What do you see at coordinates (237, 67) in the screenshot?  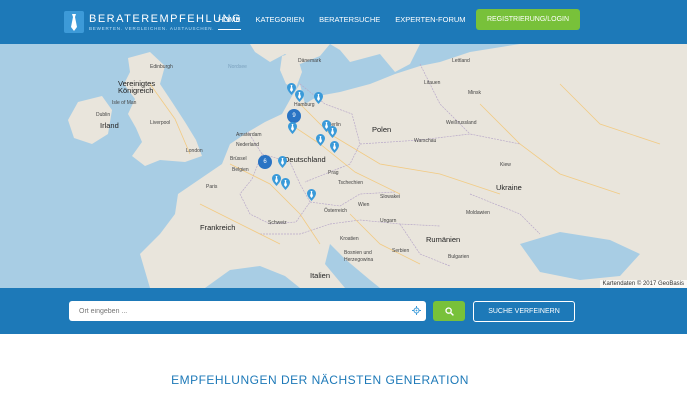 I see `map-label-nordsee: Nordsee` at bounding box center [237, 67].